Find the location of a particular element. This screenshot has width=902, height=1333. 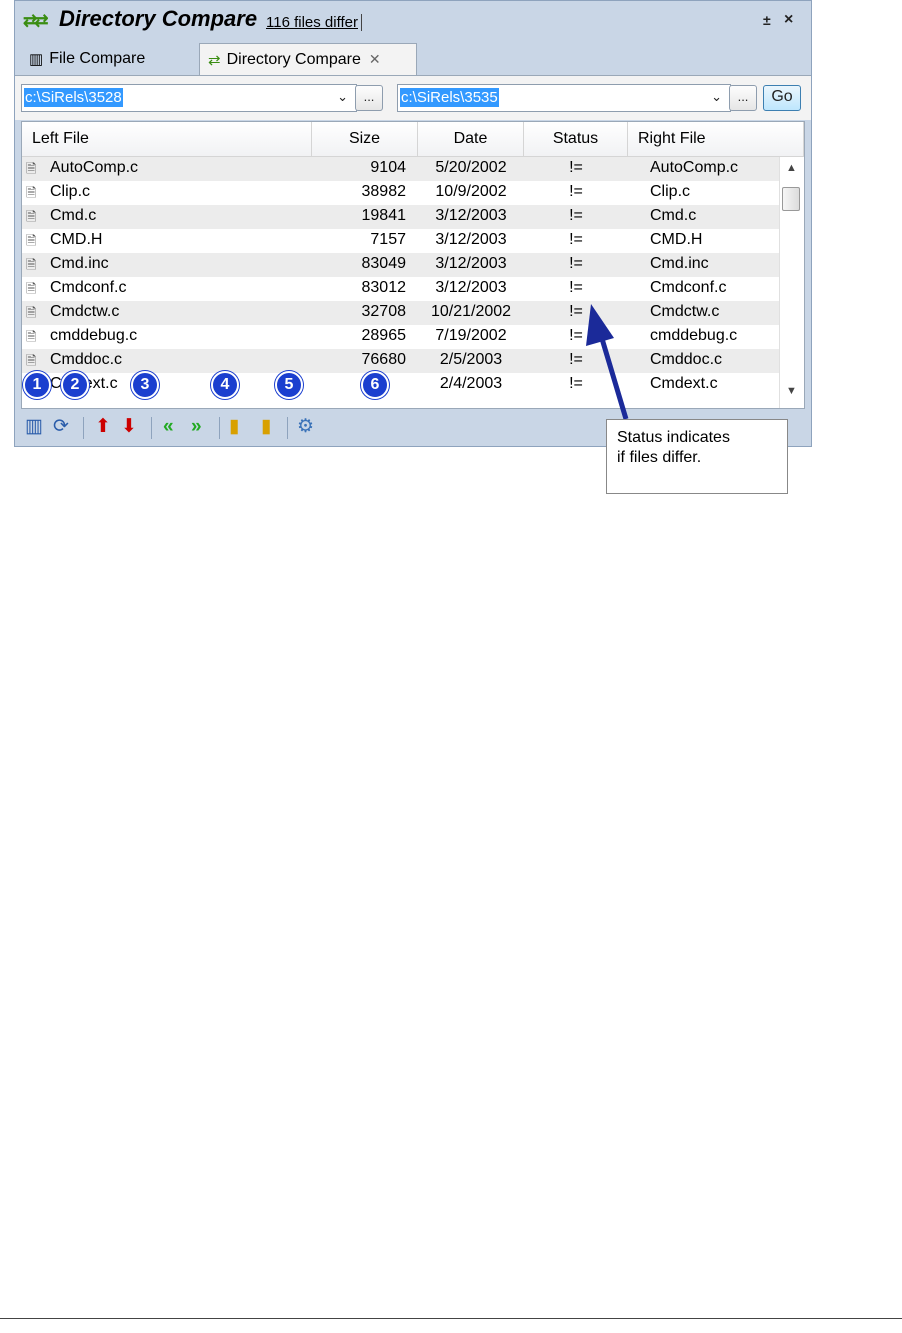

callout-line-2: if files differ. is located at coordinates (659, 457).